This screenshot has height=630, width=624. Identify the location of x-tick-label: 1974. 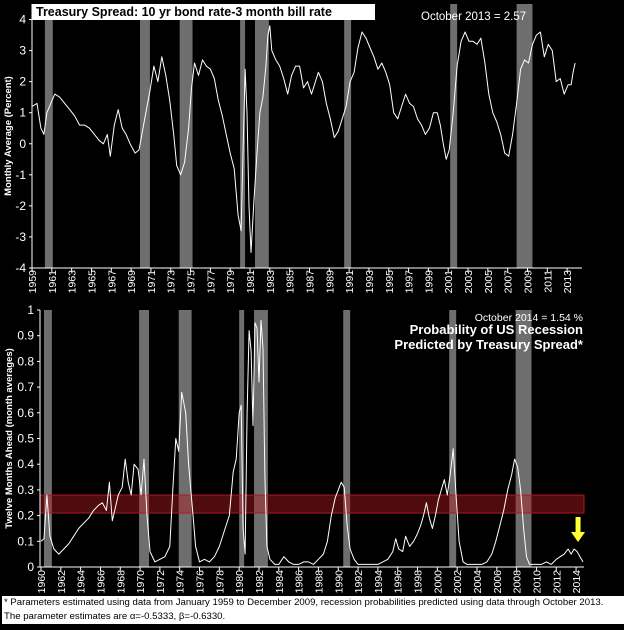
(181, 582).